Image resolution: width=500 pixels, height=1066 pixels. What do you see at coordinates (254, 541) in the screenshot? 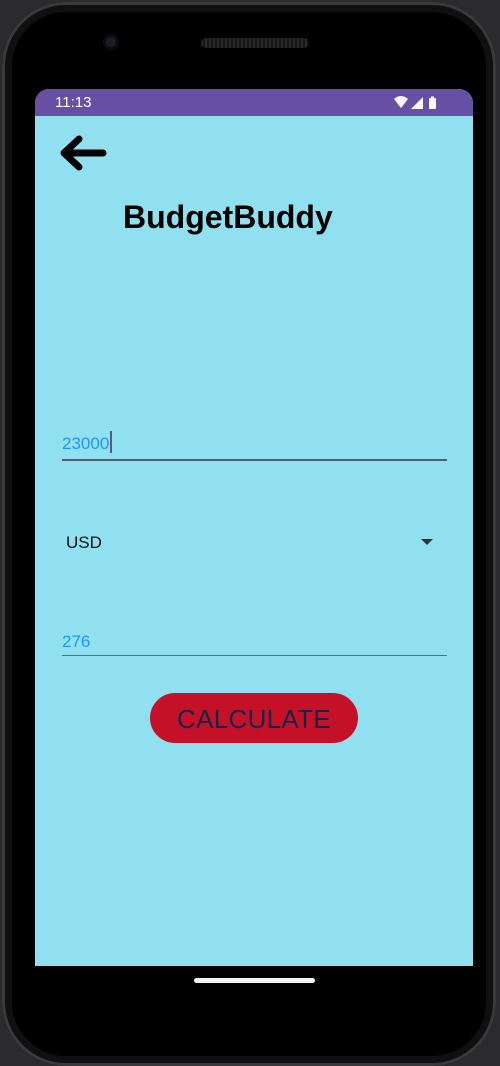
I see `currency-dropdown: USD` at bounding box center [254, 541].